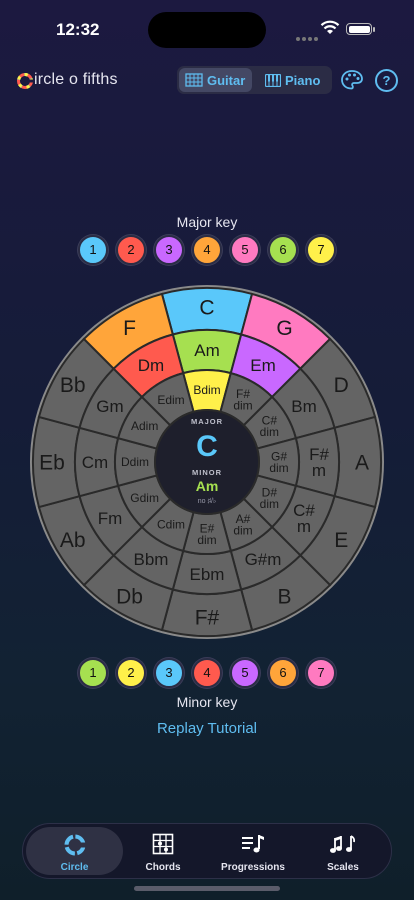 Image resolution: width=414 pixels, height=900 pixels. Describe the element at coordinates (109, 406) in the screenshot. I see `minor-key-label: Gm` at that location.